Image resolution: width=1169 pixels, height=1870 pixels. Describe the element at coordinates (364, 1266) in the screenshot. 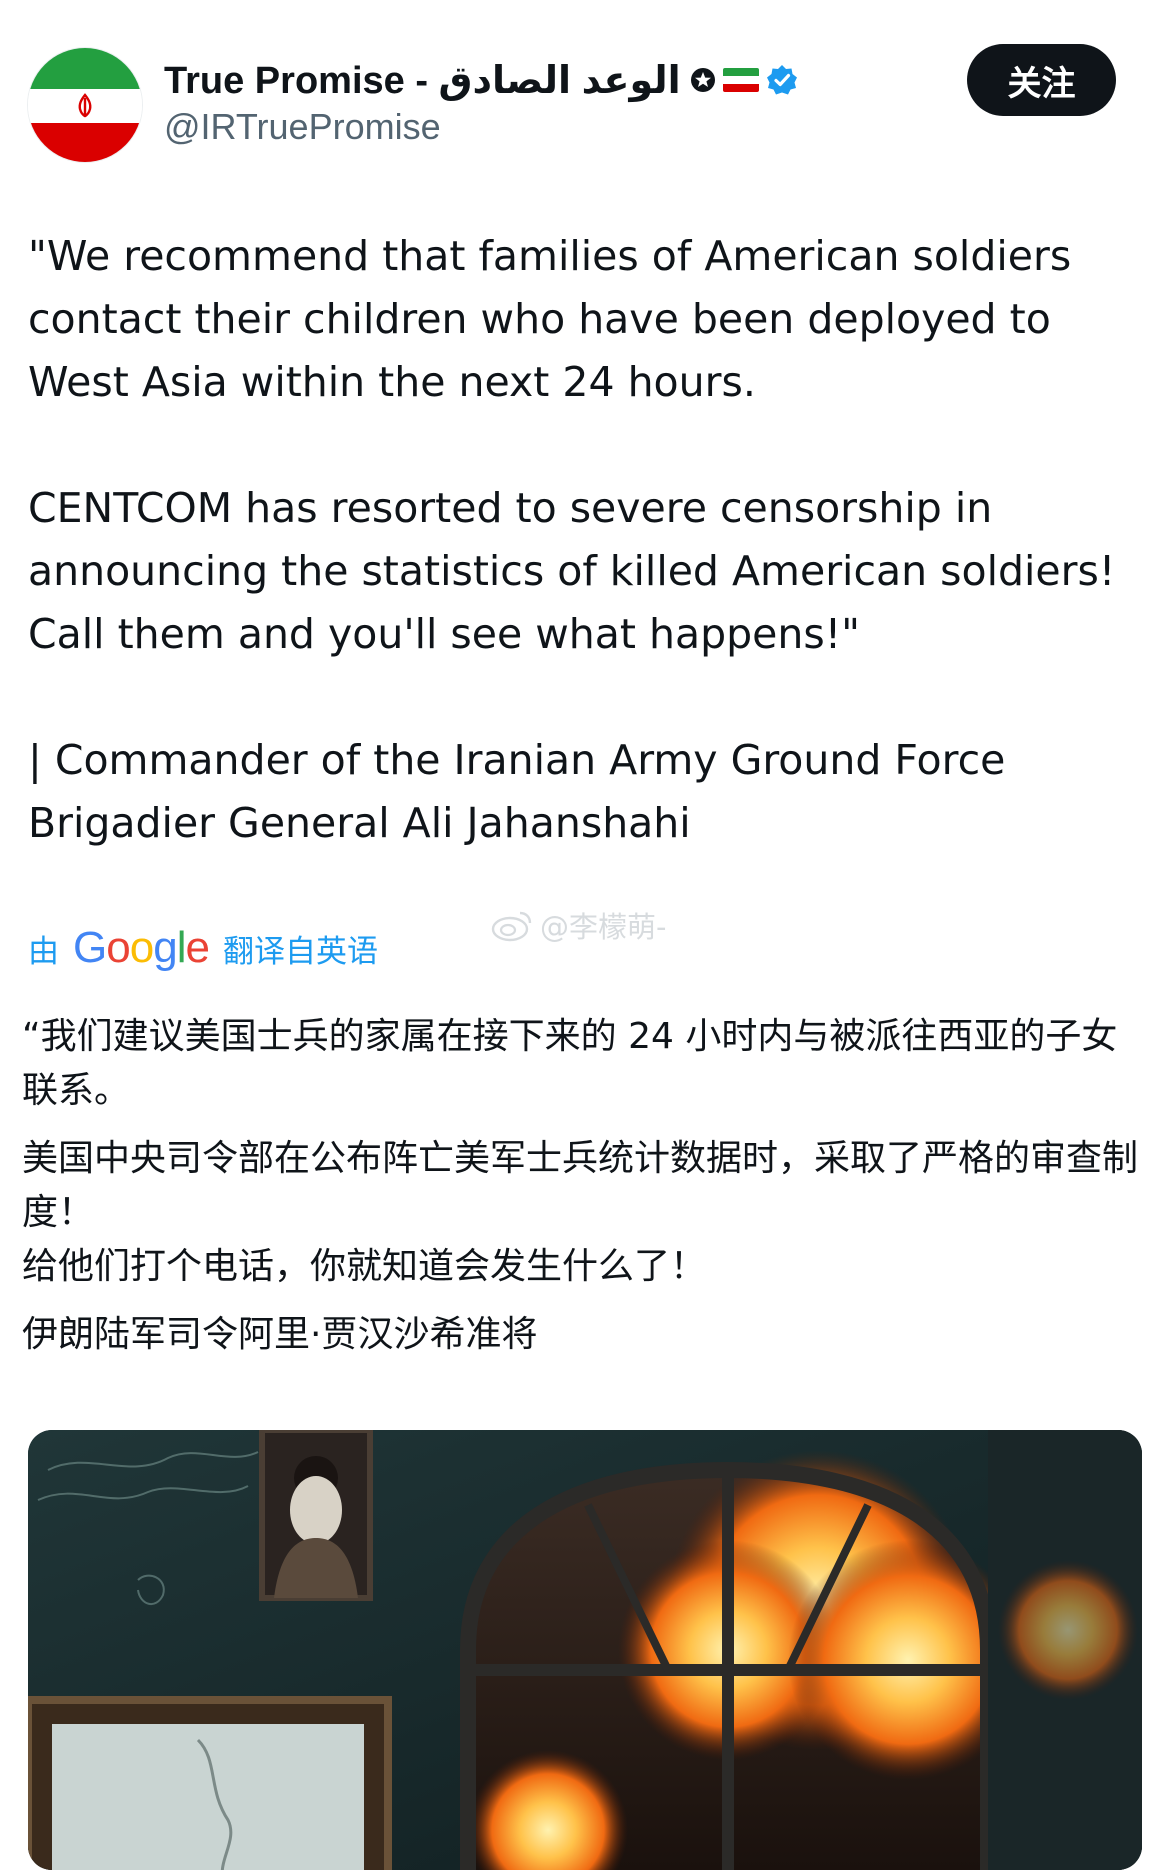

I see `translated-paragraph: 给他们打个电话，你就知道会发生什么了！` at that location.